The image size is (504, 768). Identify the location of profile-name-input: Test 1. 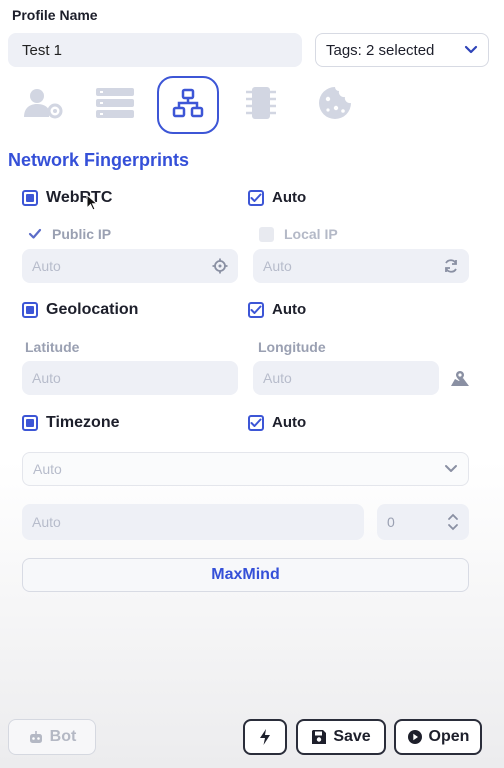
(155, 50).